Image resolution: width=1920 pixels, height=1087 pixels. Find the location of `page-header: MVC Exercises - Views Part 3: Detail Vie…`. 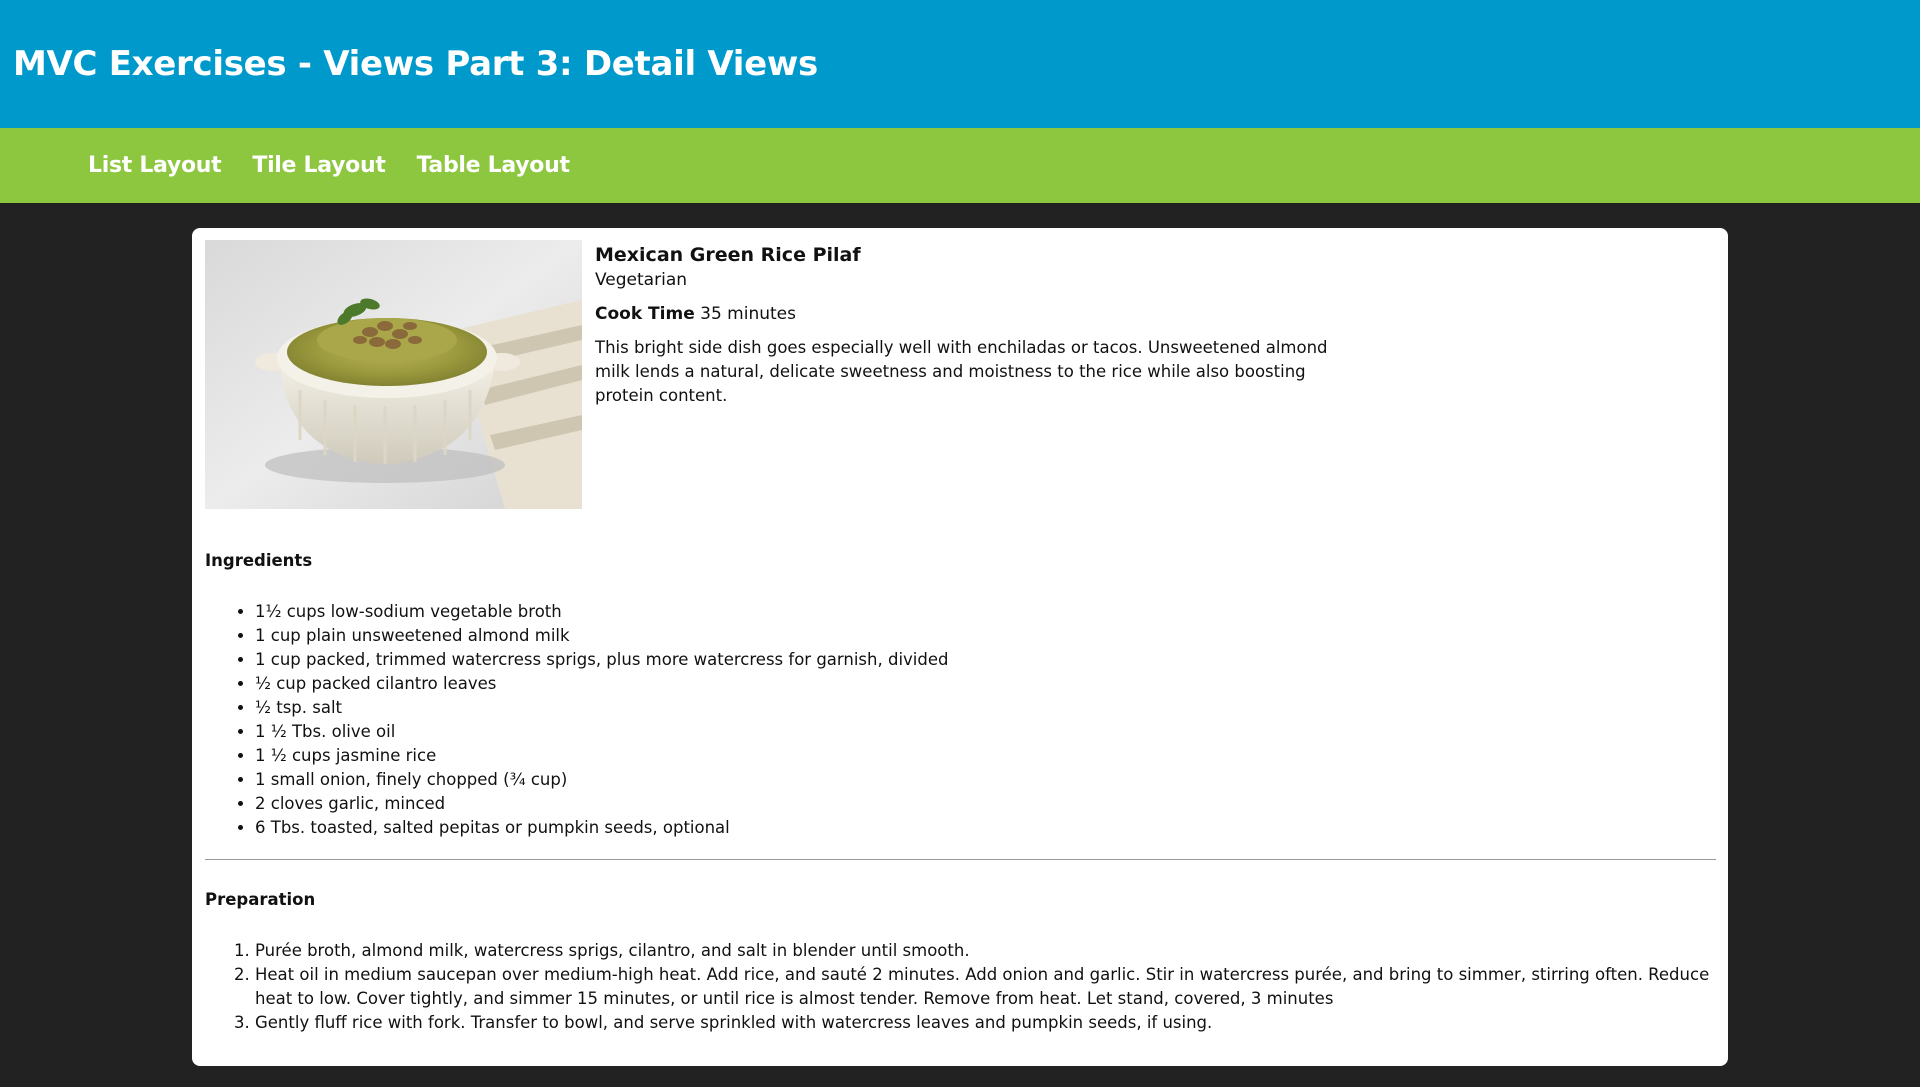

page-header: MVC Exercises - Views Part 3: Detail Vie… is located at coordinates (960, 64).